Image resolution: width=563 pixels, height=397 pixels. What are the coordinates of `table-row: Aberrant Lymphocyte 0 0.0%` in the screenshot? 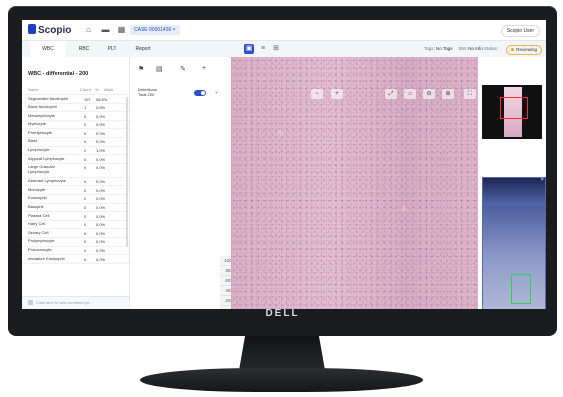 It's located at (75, 182).